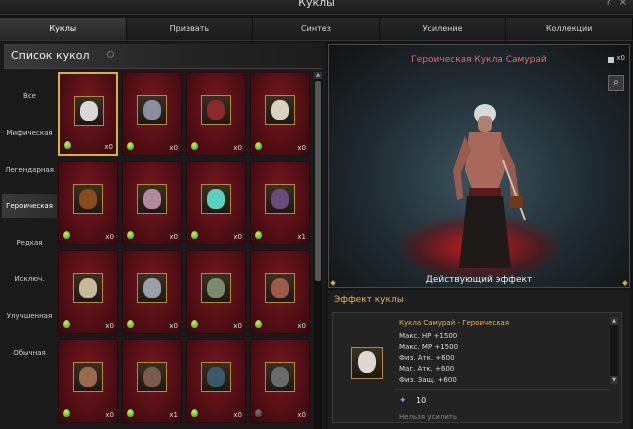 The width and height of the screenshot is (633, 429). I want to click on category-rare: Редкая, so click(29, 243).